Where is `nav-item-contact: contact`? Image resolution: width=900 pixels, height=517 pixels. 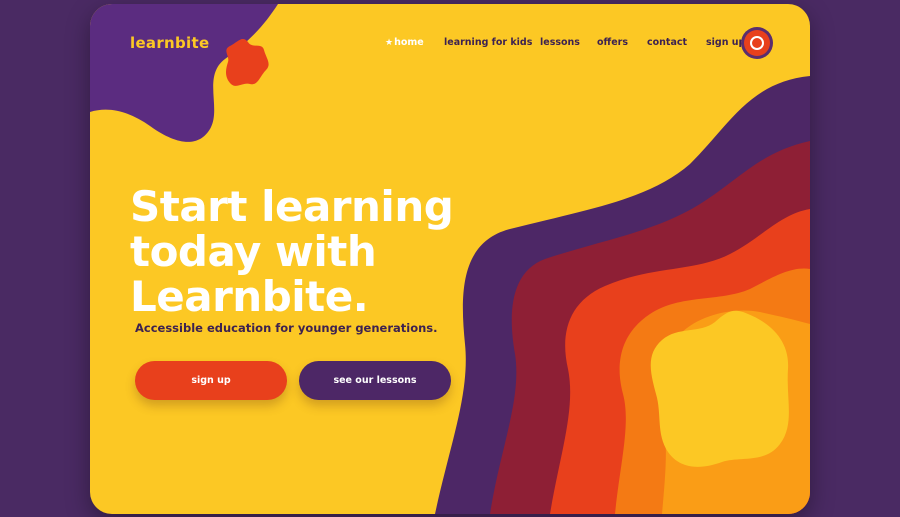
nav-item-contact: contact is located at coordinates (667, 42).